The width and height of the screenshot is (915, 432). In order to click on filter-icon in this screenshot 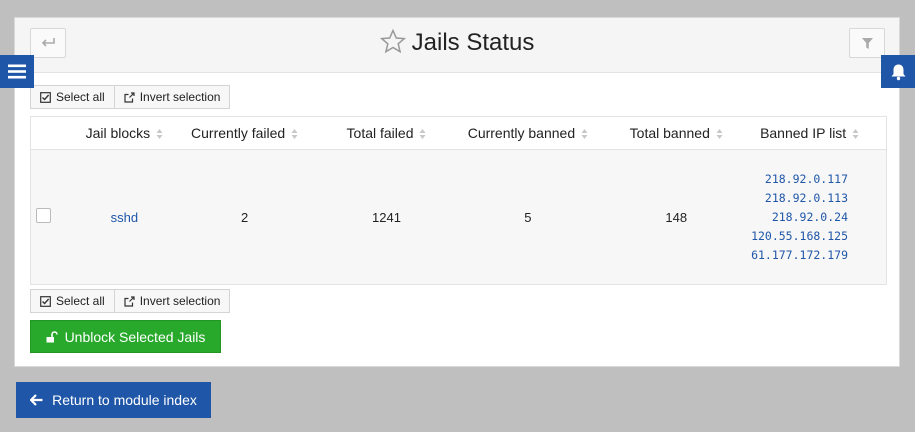, I will do `click(867, 43)`.